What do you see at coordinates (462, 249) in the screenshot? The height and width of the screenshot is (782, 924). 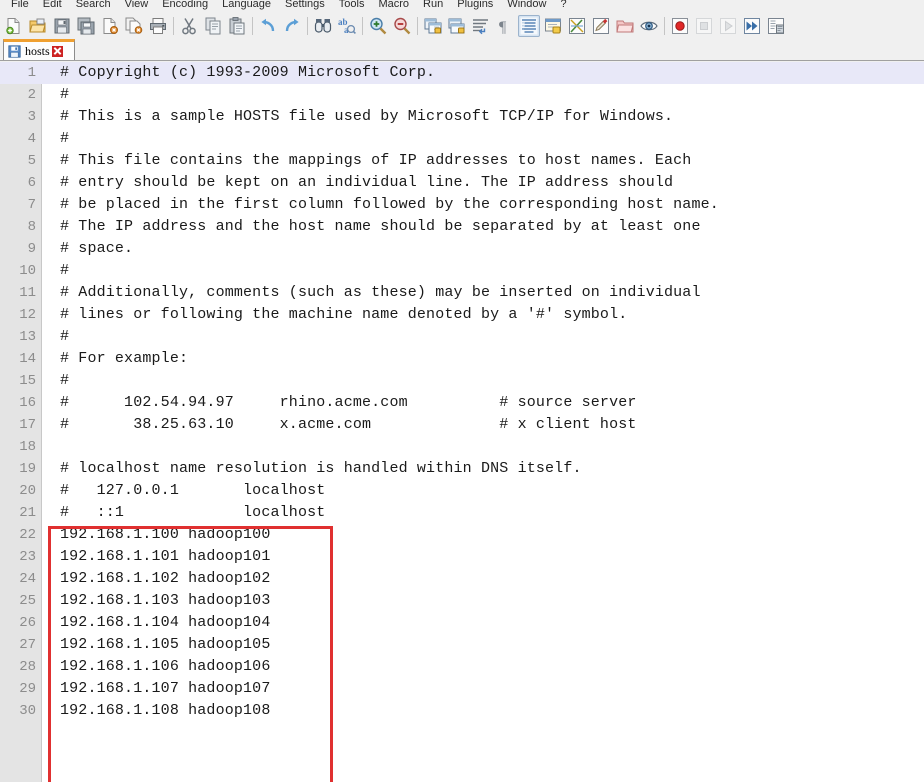 I see `editor-line: 9 # space.` at bounding box center [462, 249].